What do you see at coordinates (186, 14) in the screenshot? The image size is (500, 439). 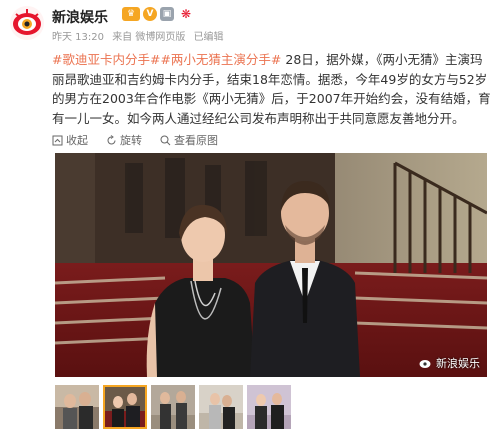 I see `fire-icon: ❋` at bounding box center [186, 14].